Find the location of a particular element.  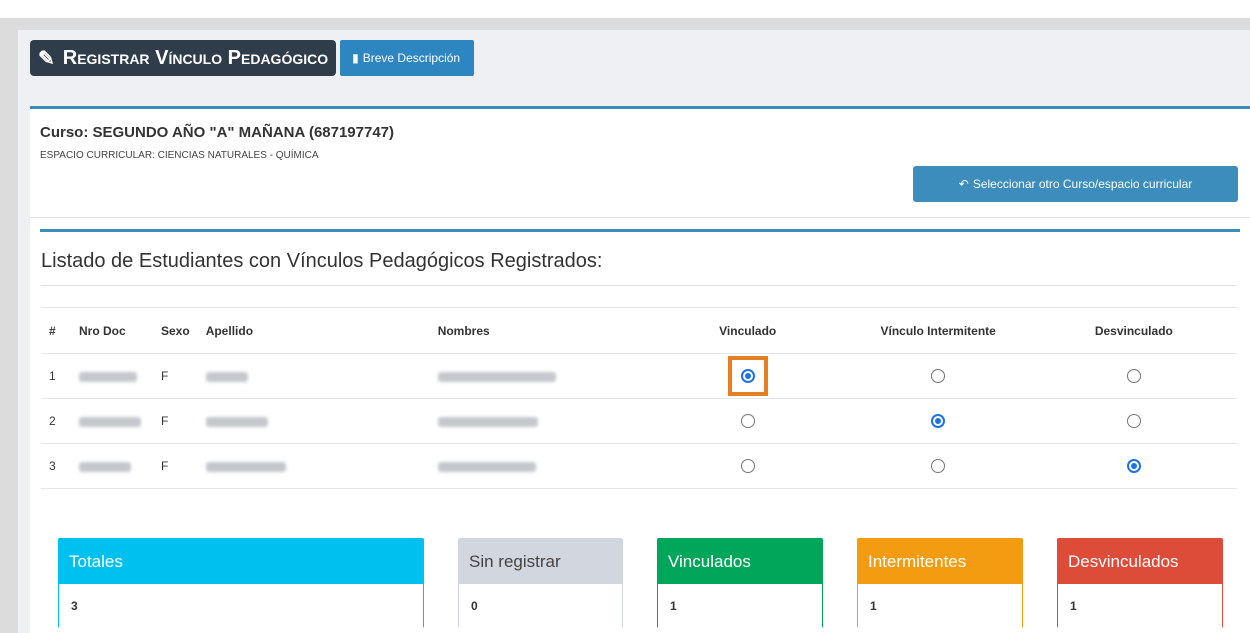

col-intermitente: Vínculo Intermitente is located at coordinates (938, 330).